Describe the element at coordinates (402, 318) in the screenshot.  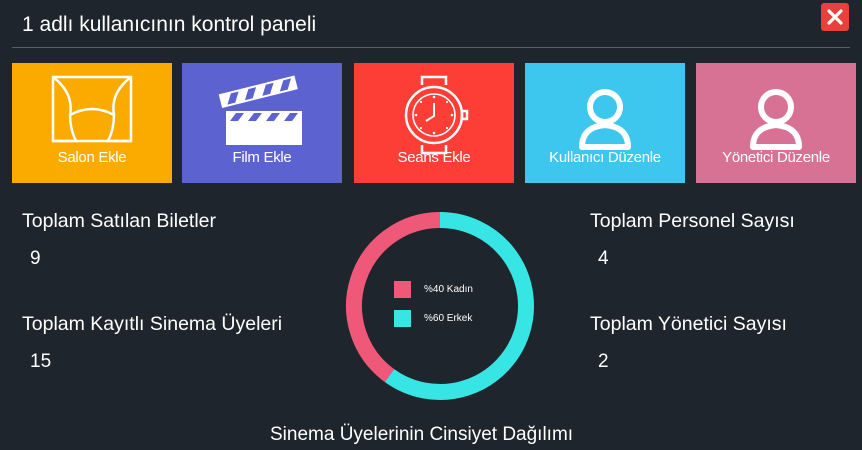
I see `legend-swatch-erkek` at that location.